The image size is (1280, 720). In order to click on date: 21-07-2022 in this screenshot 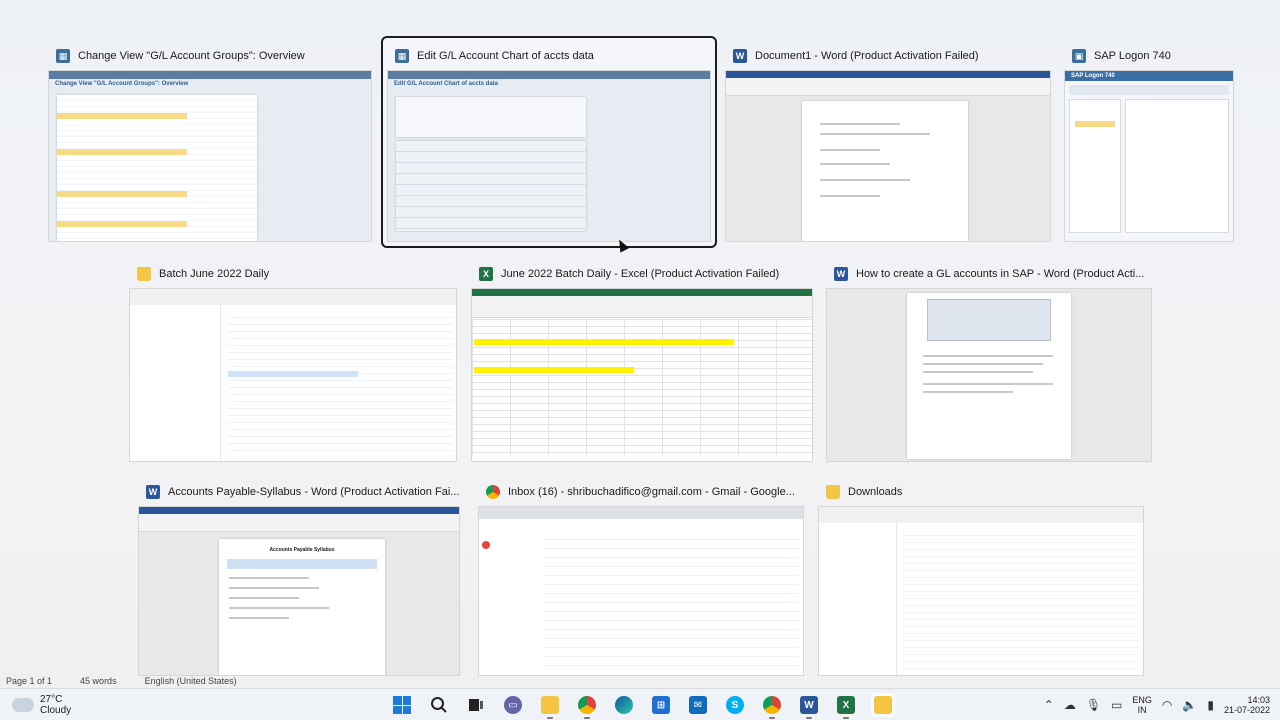, I will do `click(1246, 710)`.